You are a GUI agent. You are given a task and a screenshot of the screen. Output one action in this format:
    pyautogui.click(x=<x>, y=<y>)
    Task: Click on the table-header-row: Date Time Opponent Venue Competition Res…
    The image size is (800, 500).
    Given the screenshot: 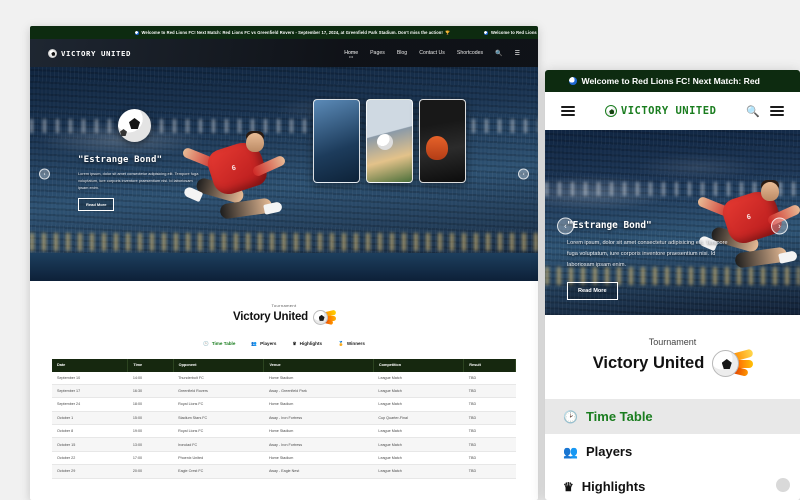 What is the action you would take?
    pyautogui.click(x=284, y=365)
    